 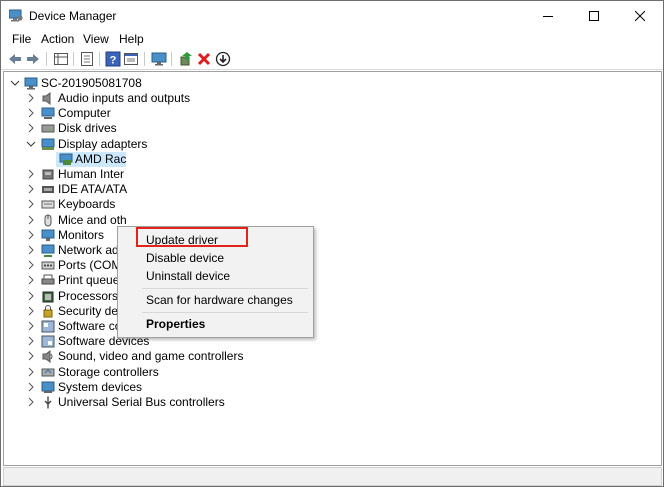 What do you see at coordinates (48, 297) in the screenshot?
I see `processor-icon` at bounding box center [48, 297].